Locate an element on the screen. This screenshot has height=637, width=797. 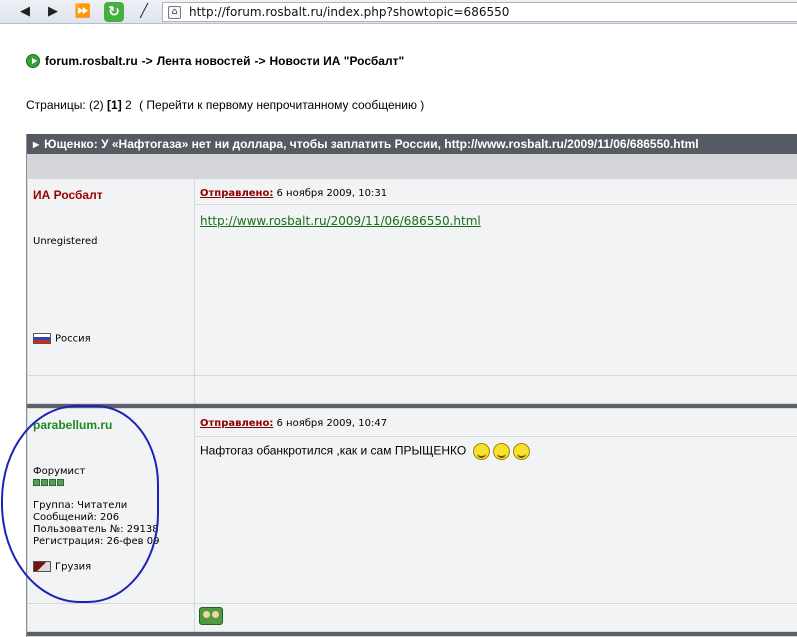
post-1-country: Россия is located at coordinates (62, 339).